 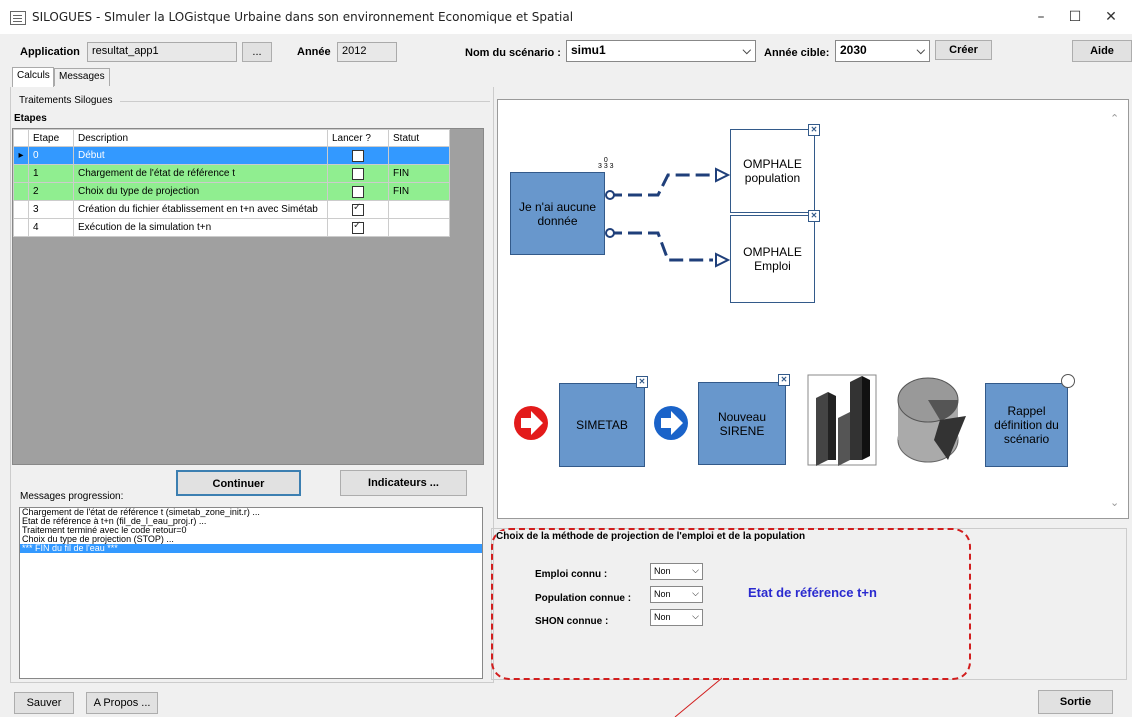 What do you see at coordinates (200, 138) in the screenshot?
I see `col-description: Description` at bounding box center [200, 138].